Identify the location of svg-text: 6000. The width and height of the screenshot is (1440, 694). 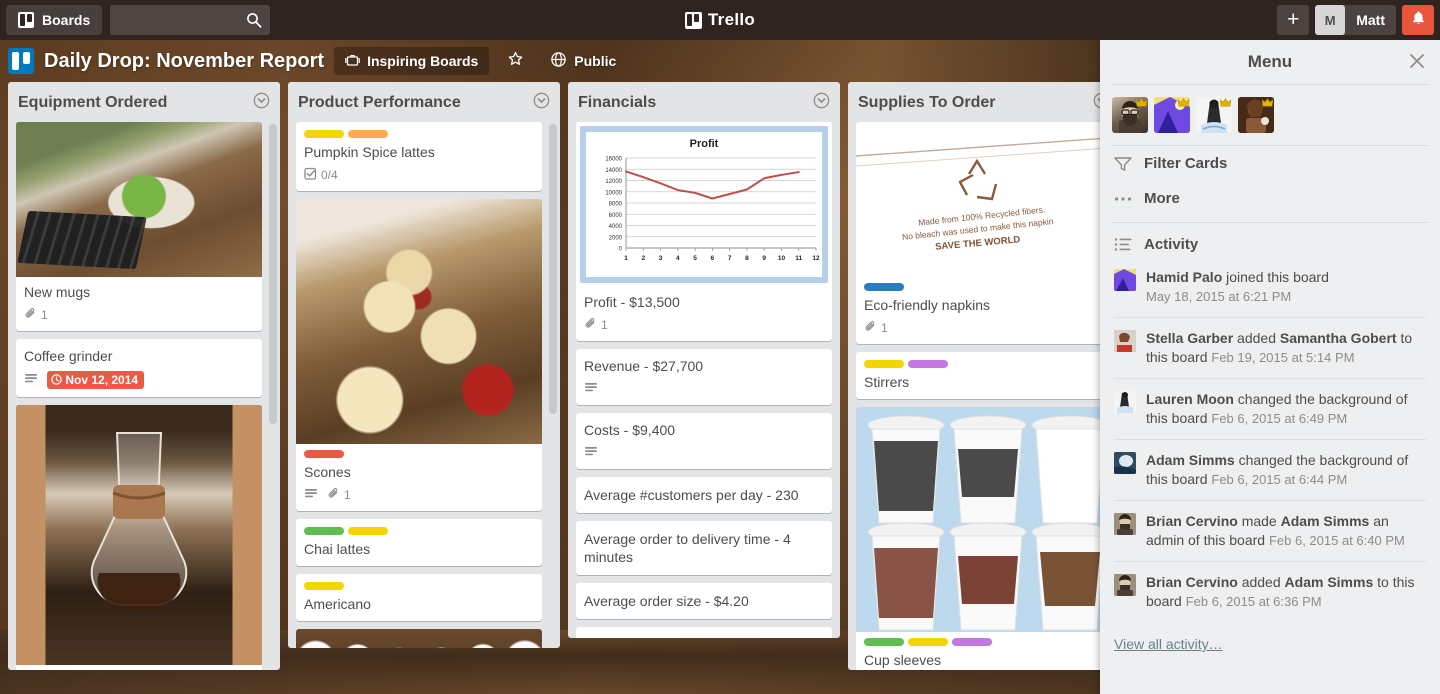
(616, 216).